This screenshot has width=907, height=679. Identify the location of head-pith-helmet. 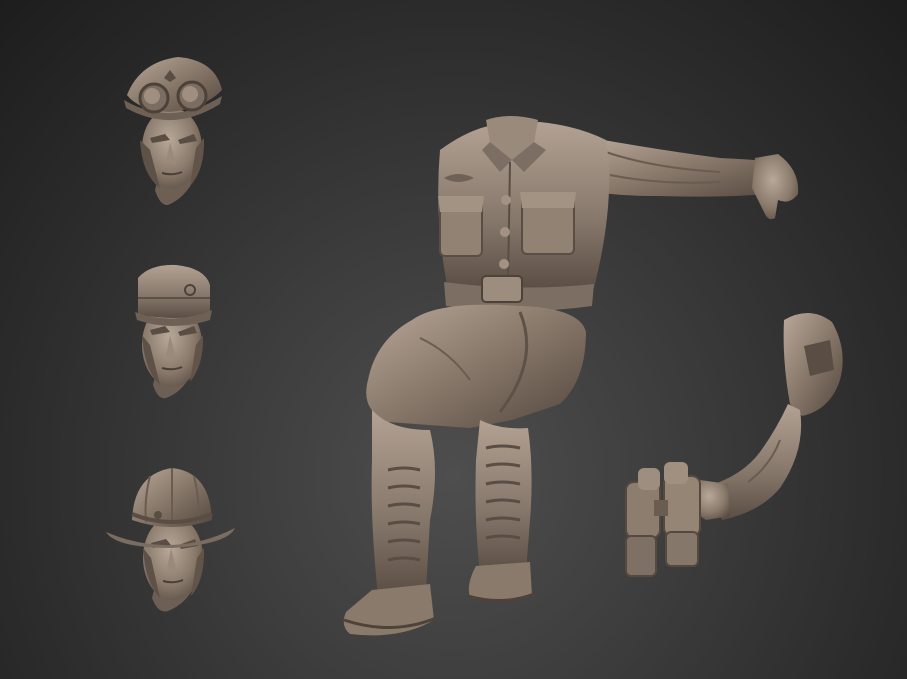
(170, 540).